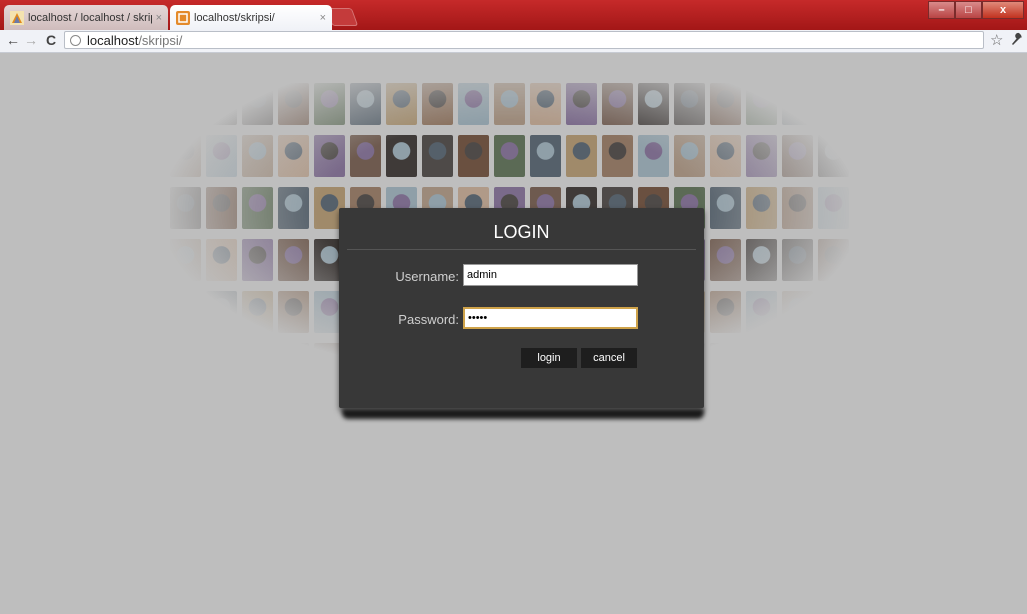  What do you see at coordinates (549, 358) in the screenshot?
I see `login-button: login` at bounding box center [549, 358].